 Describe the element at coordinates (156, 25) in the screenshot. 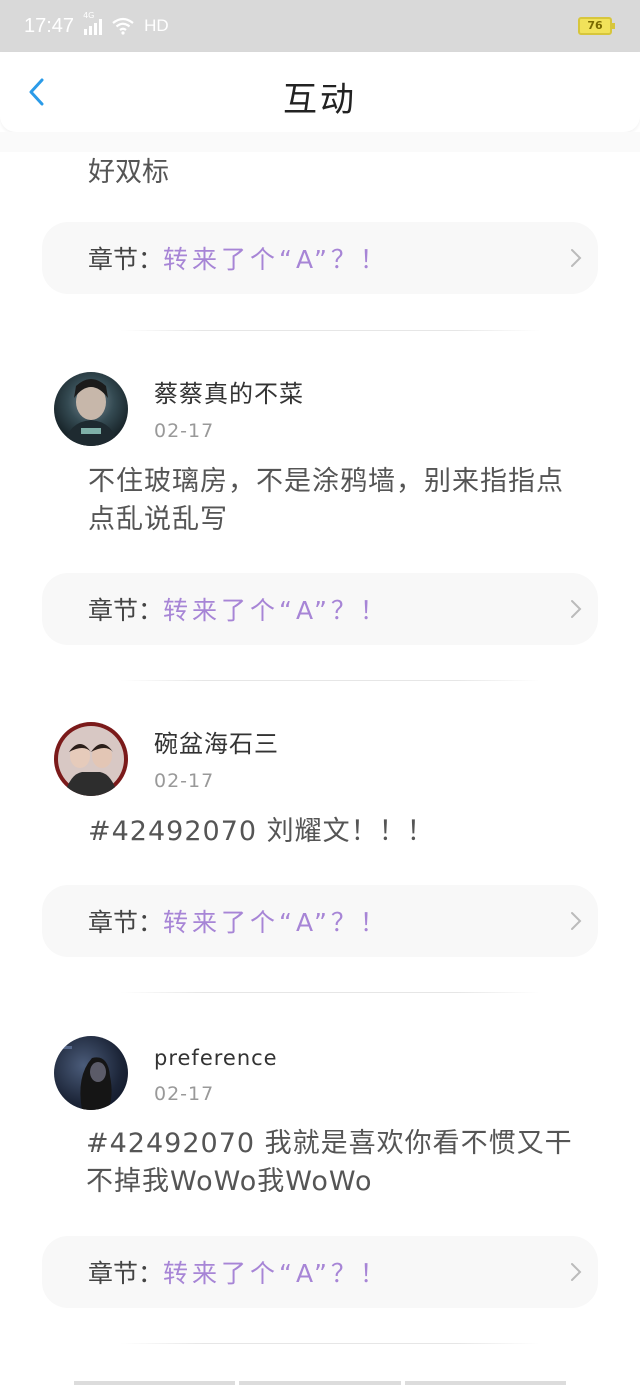

I see `hd-label: HD` at that location.